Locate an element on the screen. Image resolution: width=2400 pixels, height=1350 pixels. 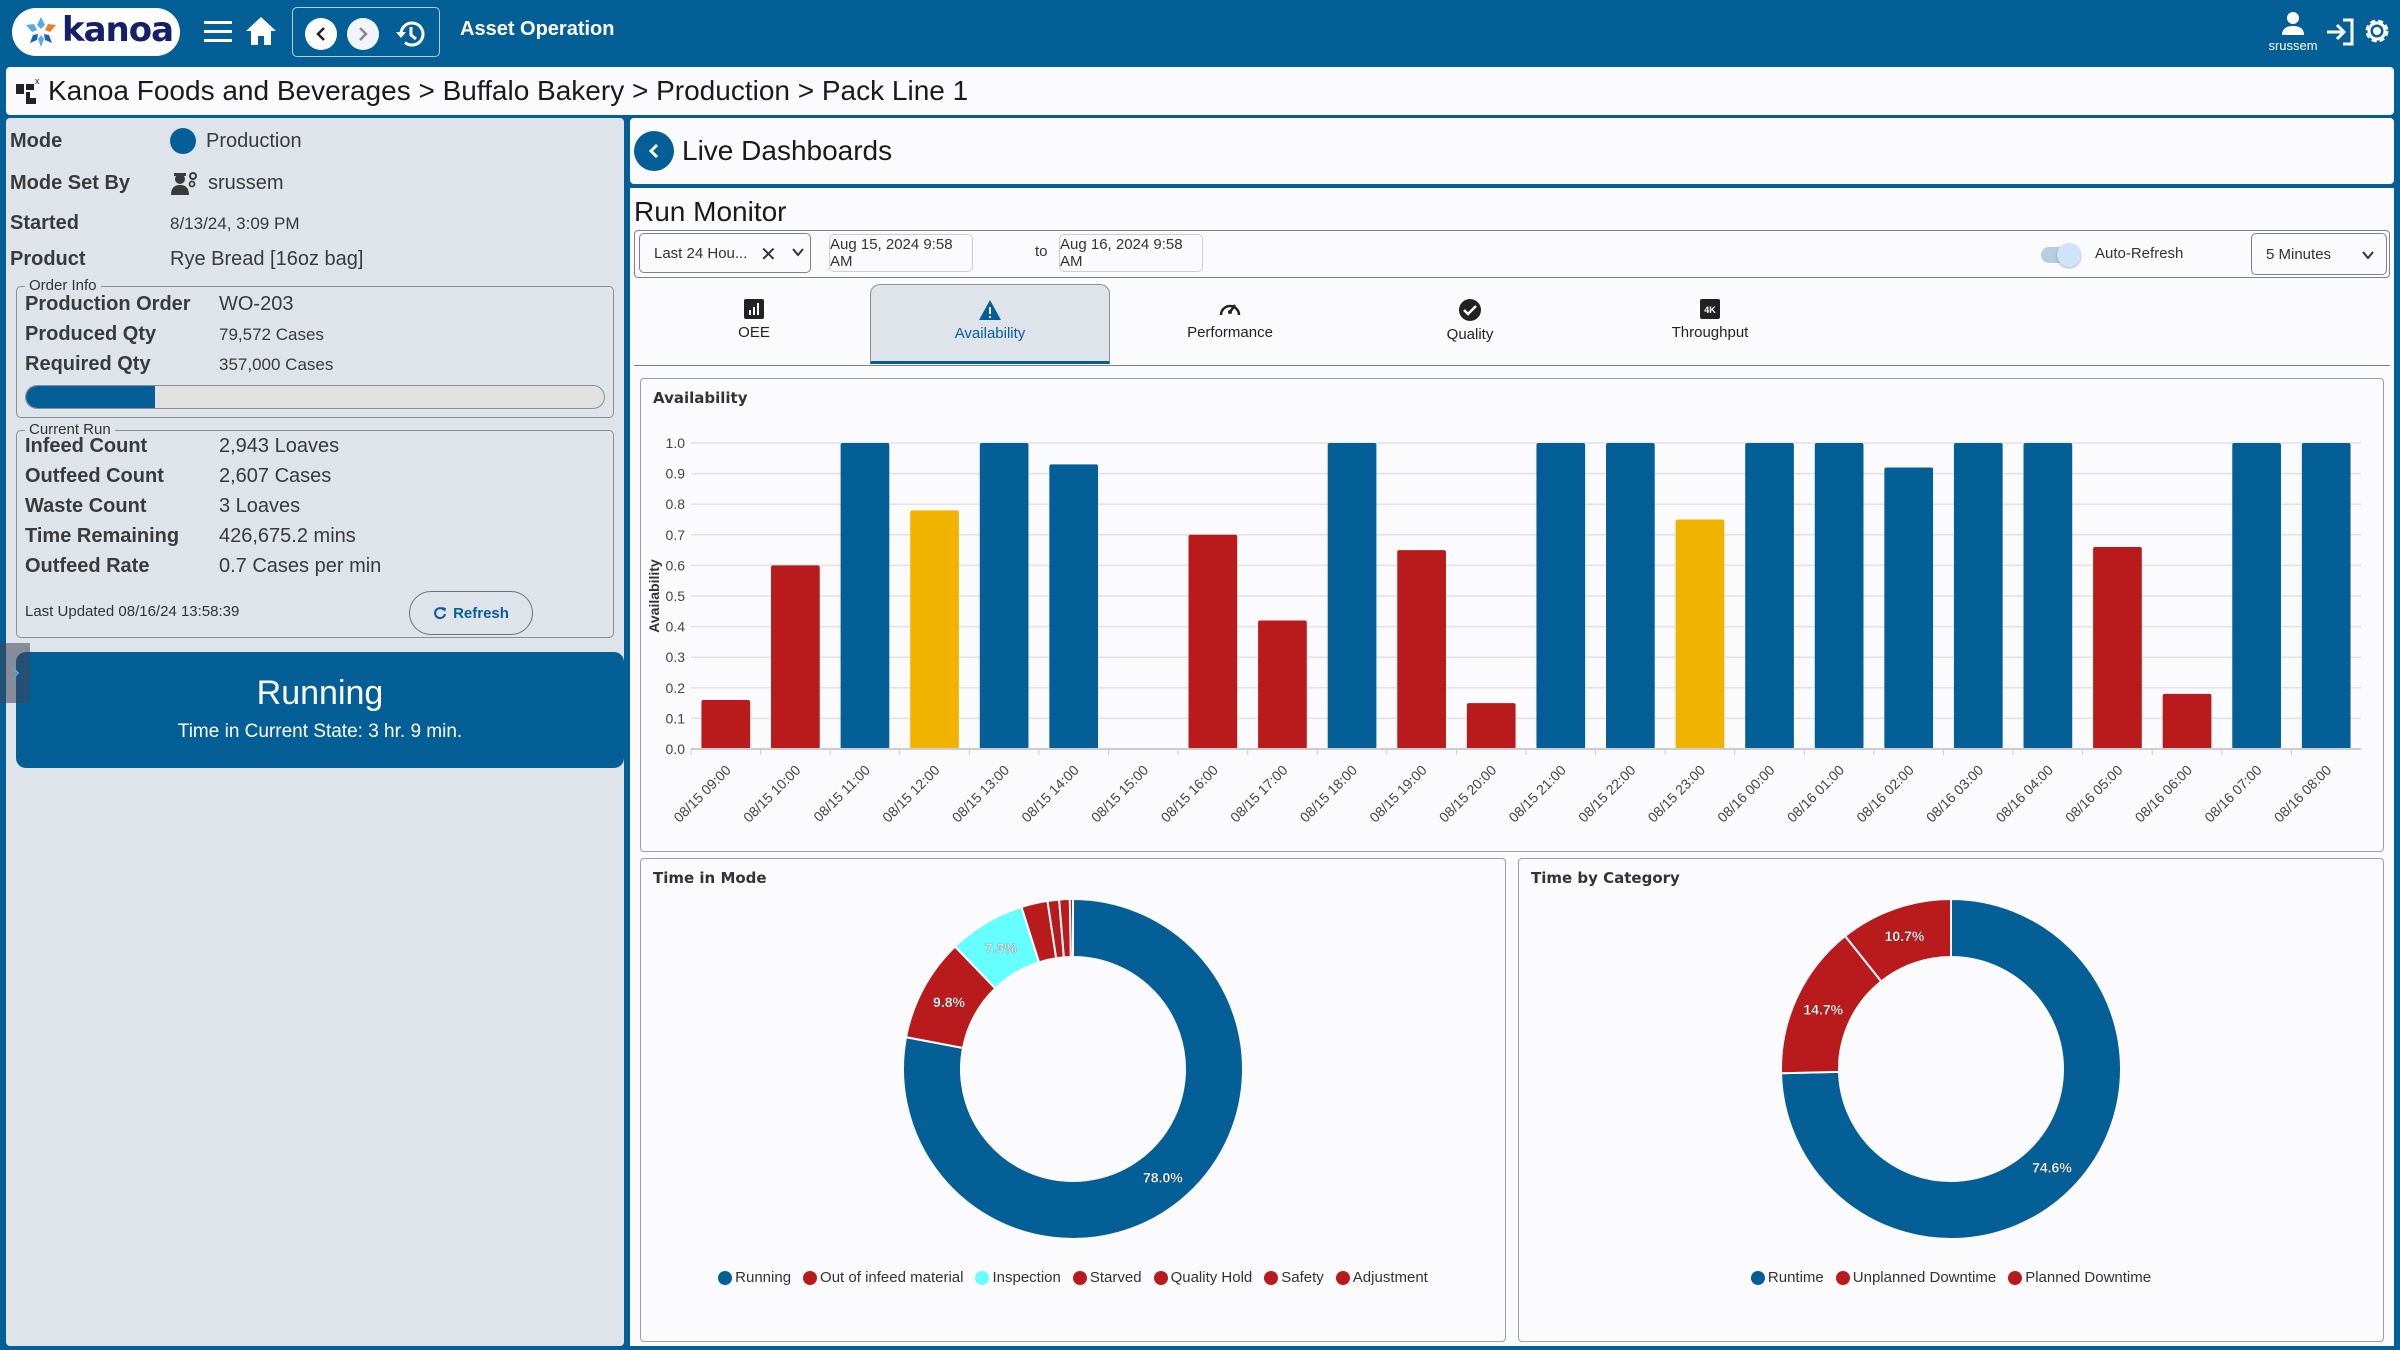
legend-item: Safety is located at coordinates (1294, 1277).